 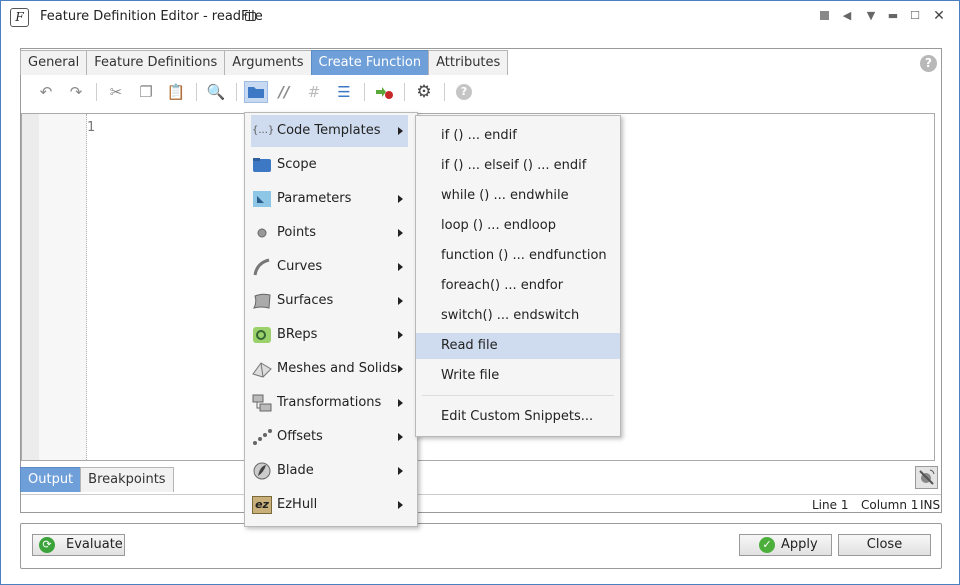 I want to click on menu-item-label: Code Templates, so click(x=329, y=130).